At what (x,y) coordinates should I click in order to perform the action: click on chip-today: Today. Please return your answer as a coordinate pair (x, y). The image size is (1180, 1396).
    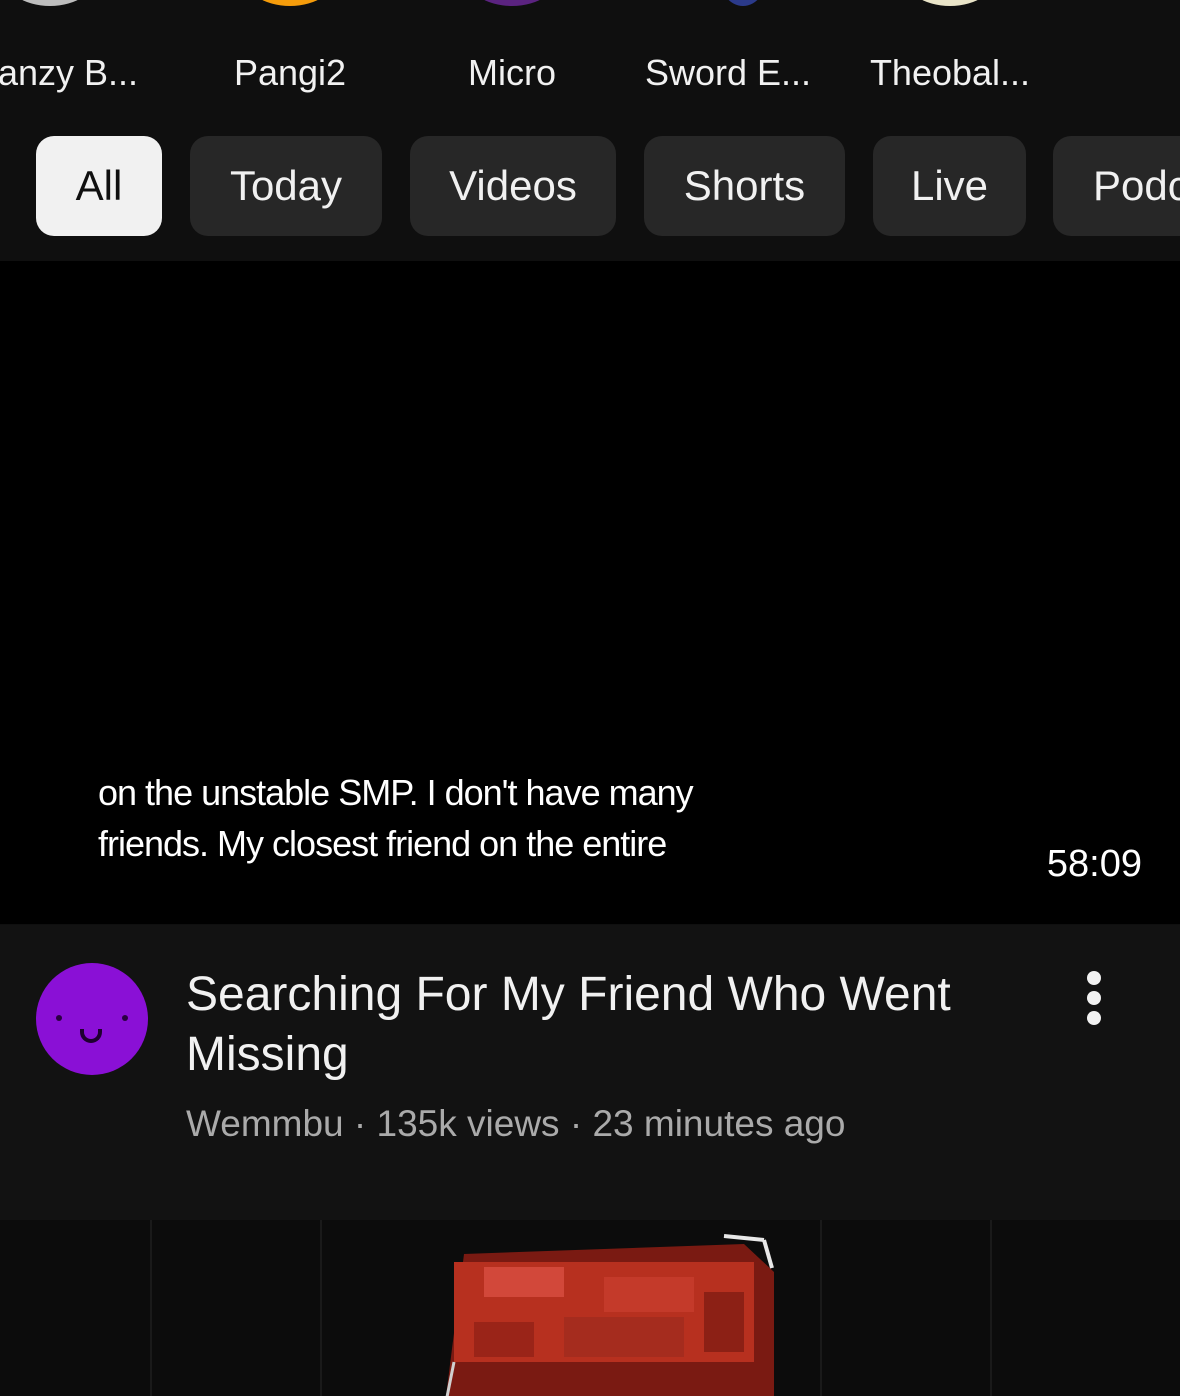
    Looking at the image, I should click on (286, 186).